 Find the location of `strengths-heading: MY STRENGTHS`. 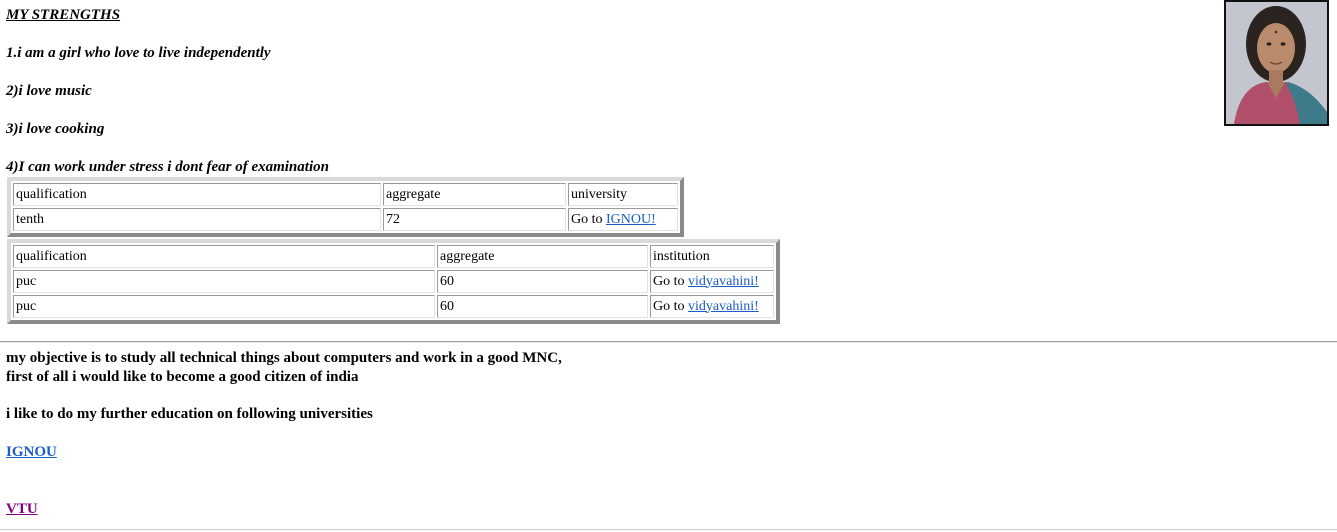

strengths-heading: MY STRENGTHS is located at coordinates (63, 15).